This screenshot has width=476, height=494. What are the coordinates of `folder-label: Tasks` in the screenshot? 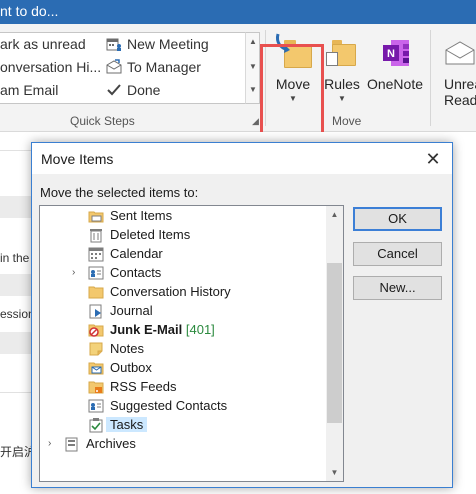 It's located at (127, 424).